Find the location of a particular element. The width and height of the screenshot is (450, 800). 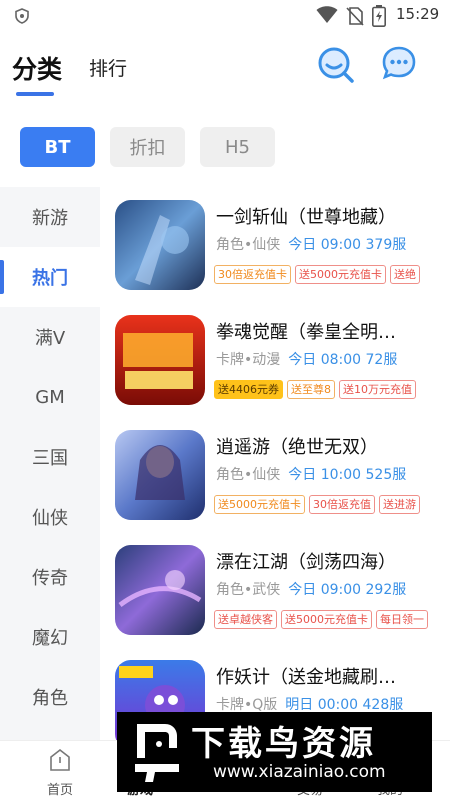

active-category-indicator is located at coordinates (2, 277).